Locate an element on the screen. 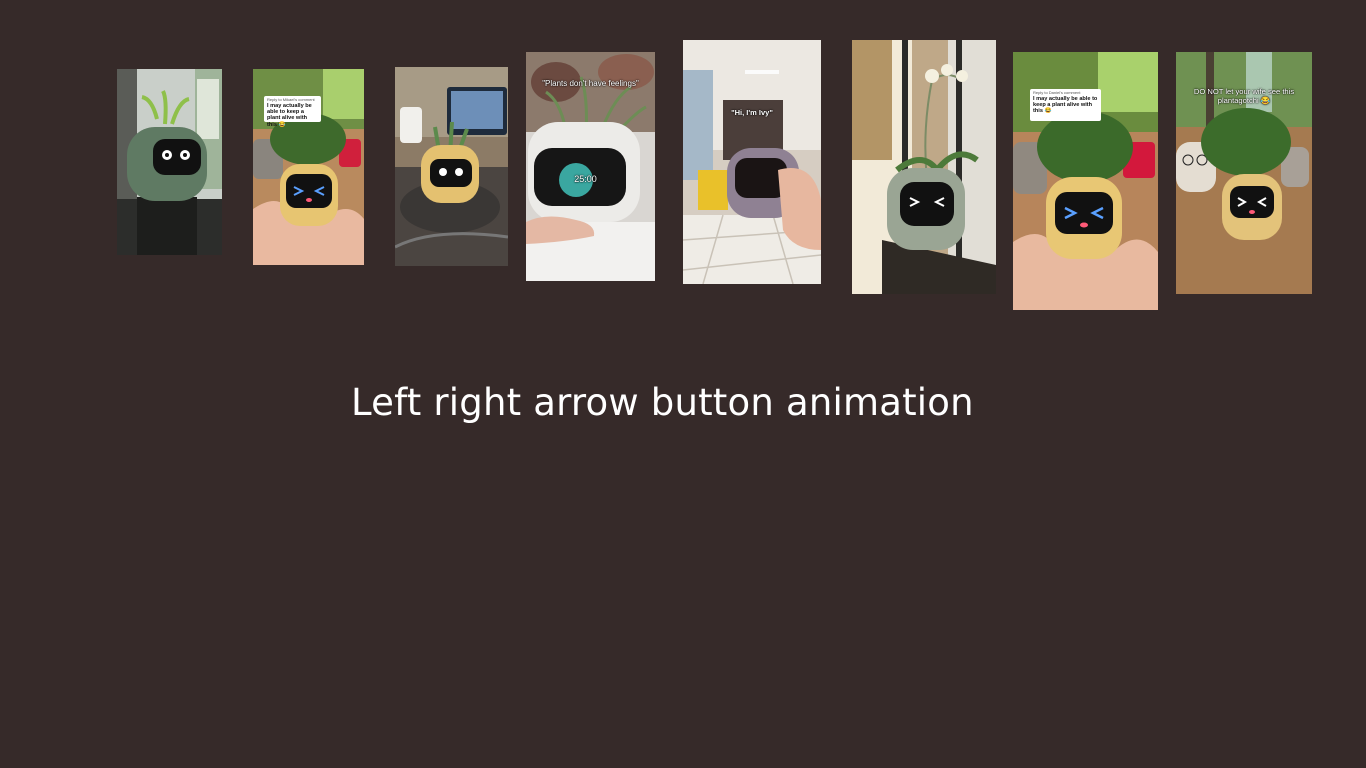 The height and width of the screenshot is (768, 1366). thumbnail-4-overlay-text: "Plants don't have feelings" is located at coordinates (590, 83).